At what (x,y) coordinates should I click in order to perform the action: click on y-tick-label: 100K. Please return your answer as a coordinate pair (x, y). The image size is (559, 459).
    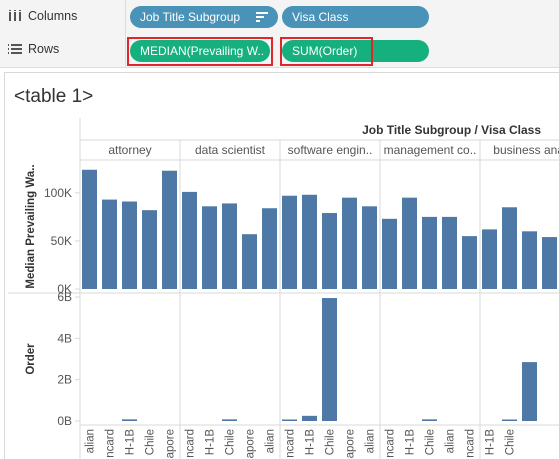
    Looking at the image, I should click on (58, 193).